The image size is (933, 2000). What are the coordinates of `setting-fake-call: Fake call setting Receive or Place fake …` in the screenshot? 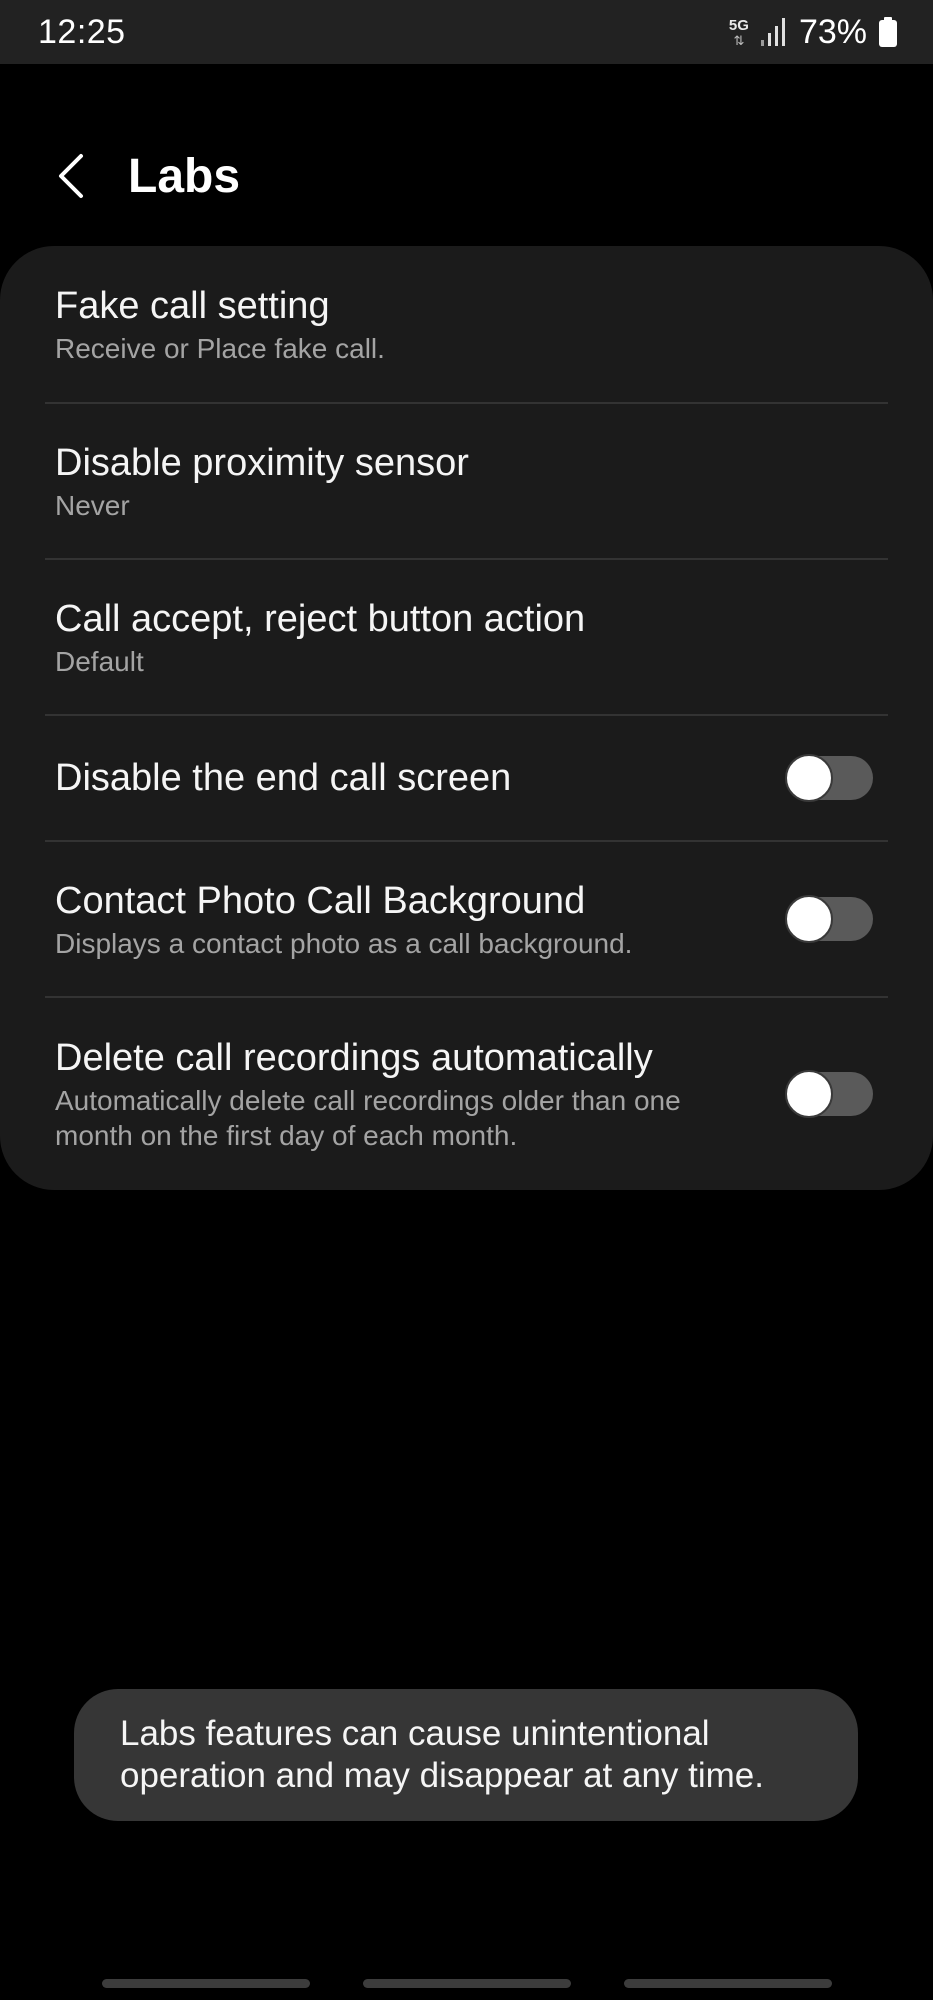 It's located at (466, 324).